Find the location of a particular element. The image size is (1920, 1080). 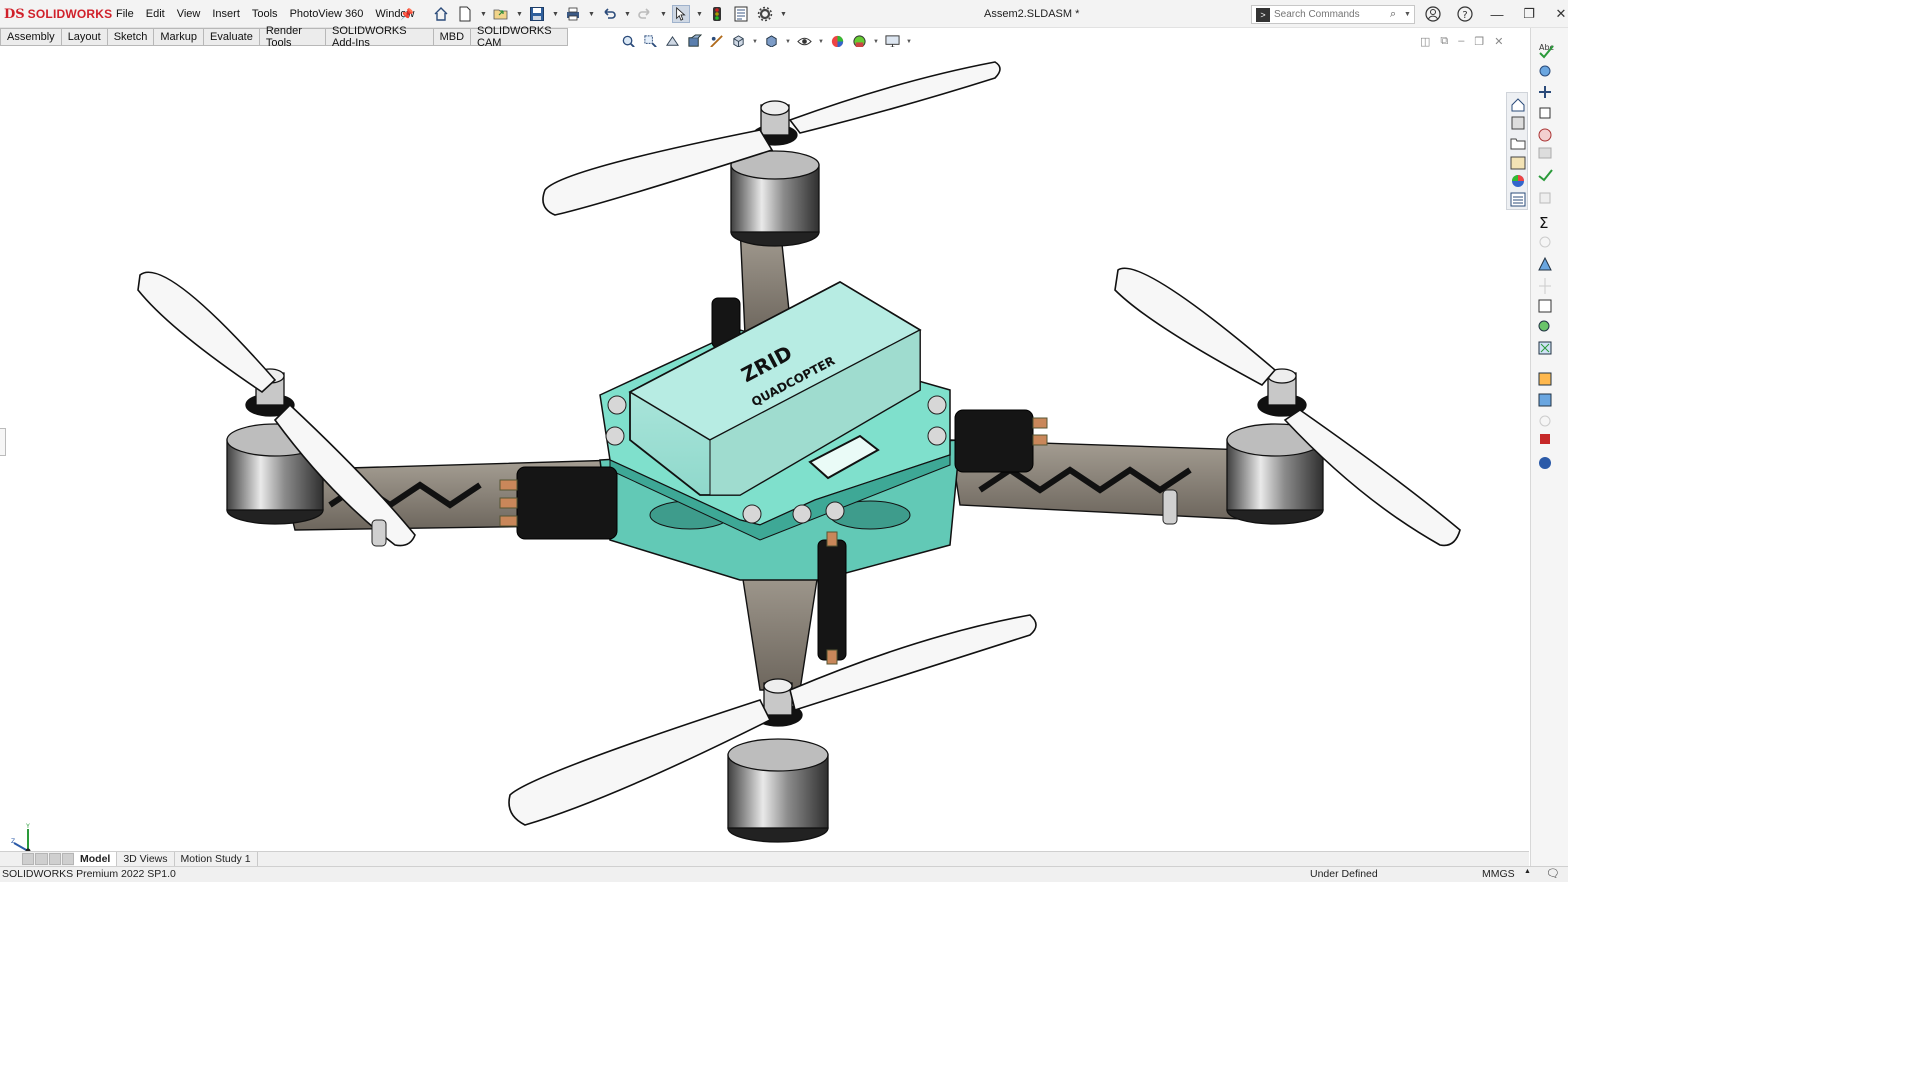

search-dropdown-chevron-icon: ▼ is located at coordinates (1409, 14).